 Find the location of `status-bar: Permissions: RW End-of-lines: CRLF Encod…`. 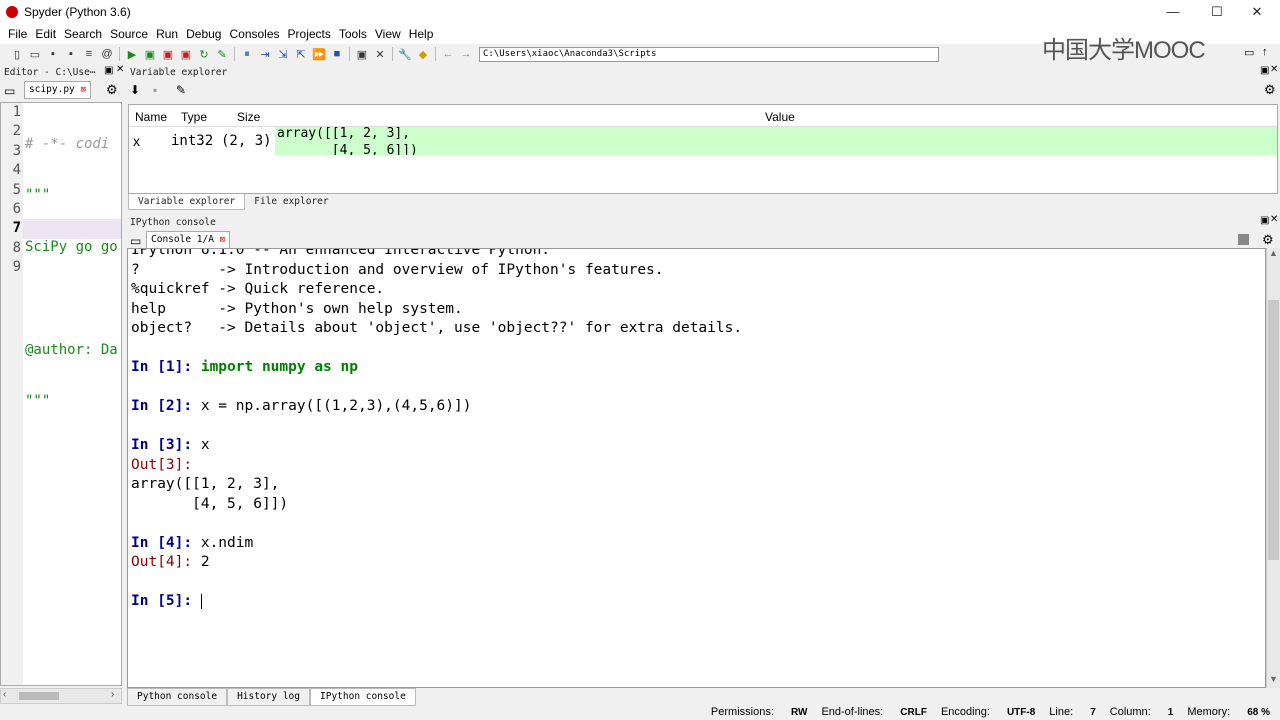

status-bar: Permissions: RW End-of-lines: CRLF Encod… is located at coordinates (640, 712).